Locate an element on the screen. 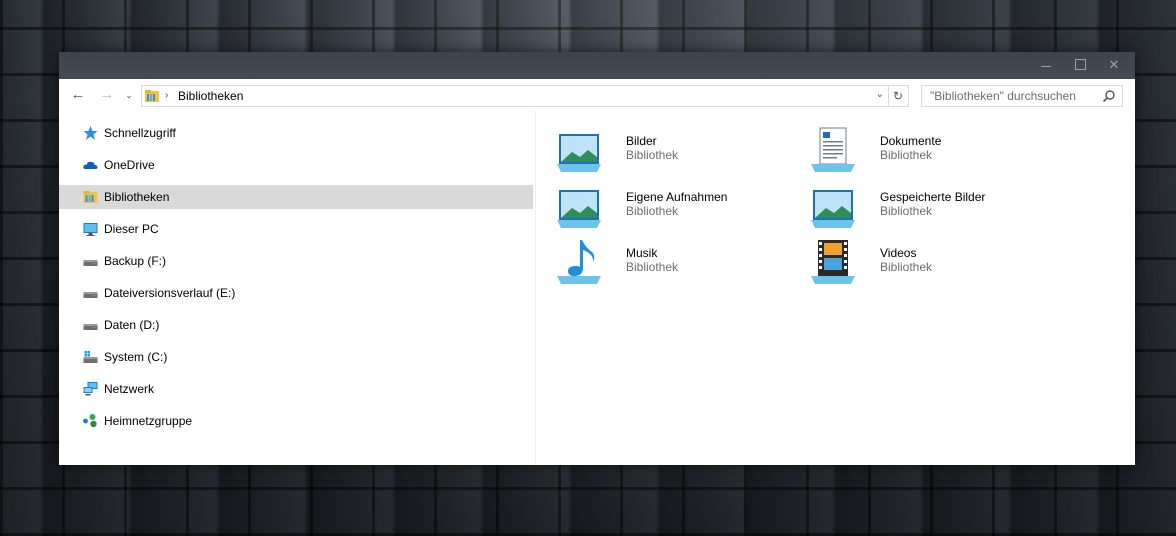 Image resolution: width=1176 pixels, height=536 pixels. sidebar-item-heimnetzgruppe: Heimnetzgruppe is located at coordinates (296, 421).